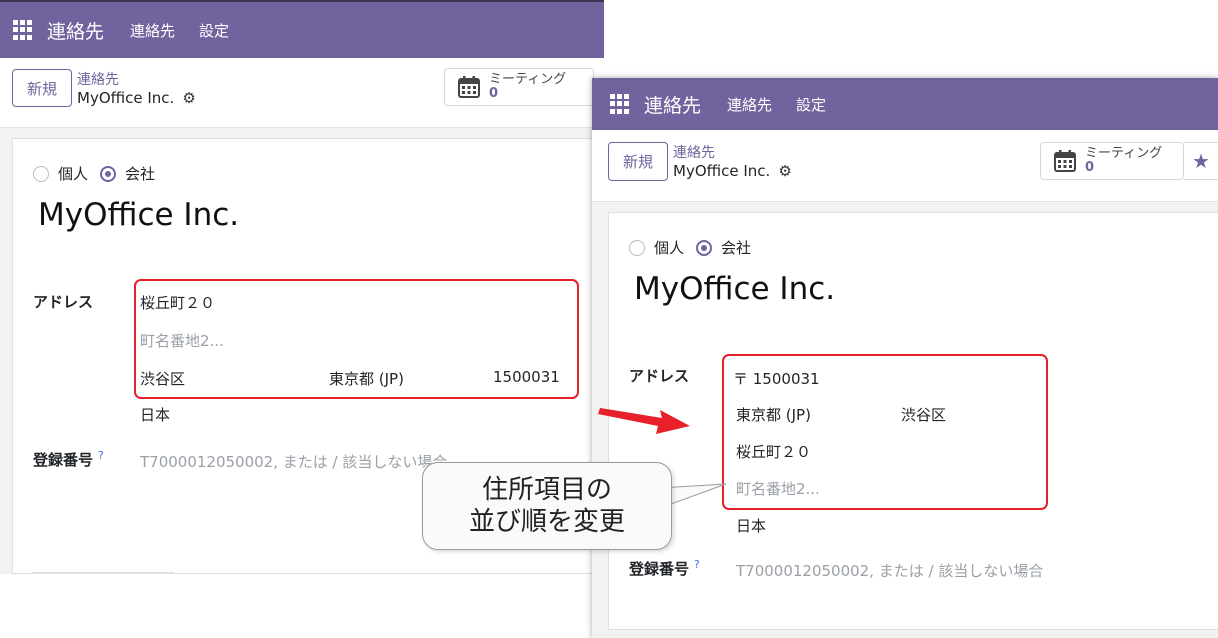 The width and height of the screenshot is (1218, 638). What do you see at coordinates (302, 93) in the screenshot?
I see `control-panel: 新規 連絡先 MyOffice Inc. ⚙ ミーティング 0` at bounding box center [302, 93].